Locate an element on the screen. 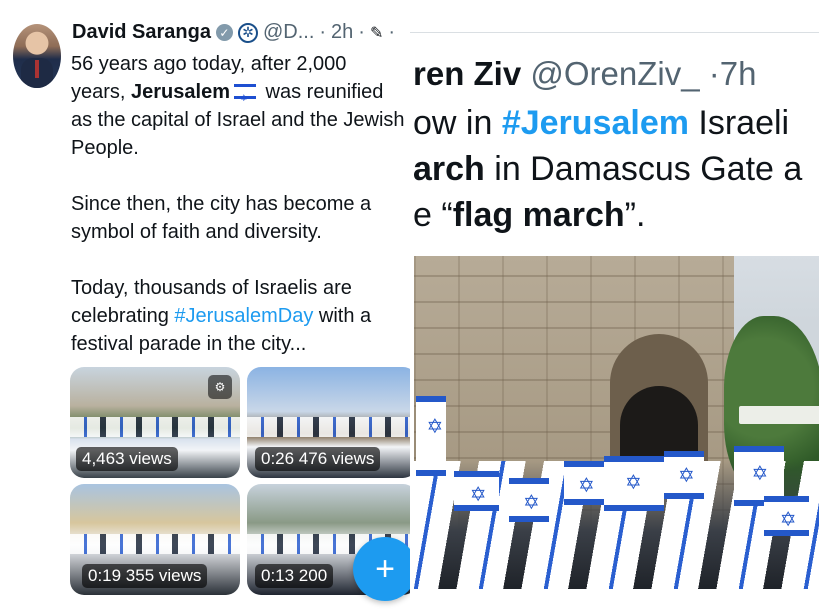  media-item-1: ⚙ 4,463 views is located at coordinates (155, 422).